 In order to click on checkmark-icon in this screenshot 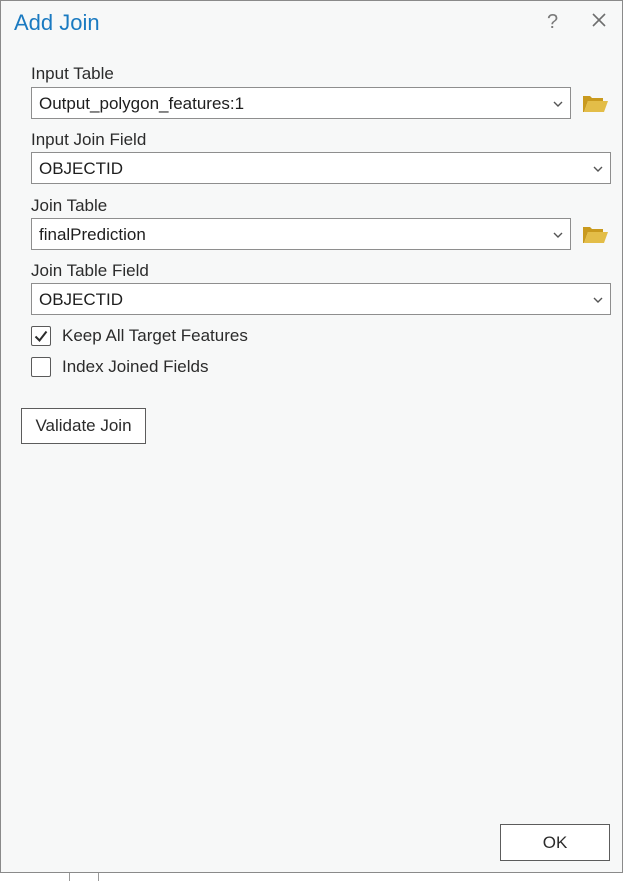, I will do `click(41, 336)`.